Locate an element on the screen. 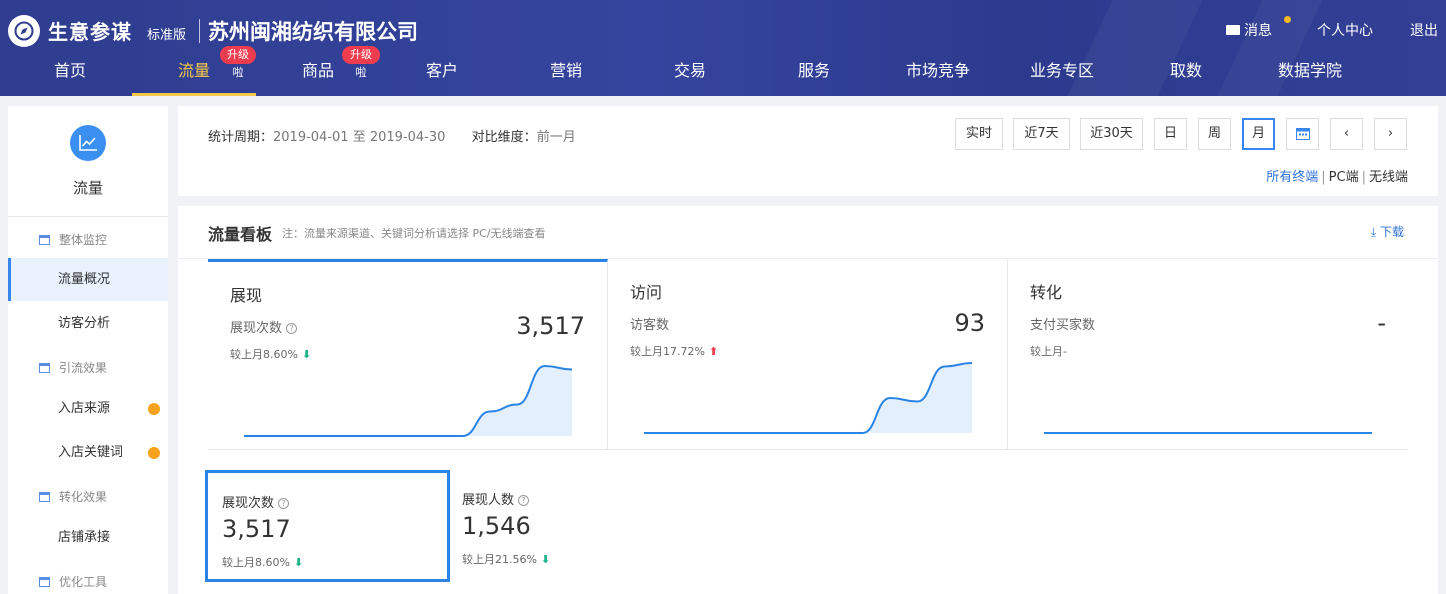  header-divider is located at coordinates (199, 31).